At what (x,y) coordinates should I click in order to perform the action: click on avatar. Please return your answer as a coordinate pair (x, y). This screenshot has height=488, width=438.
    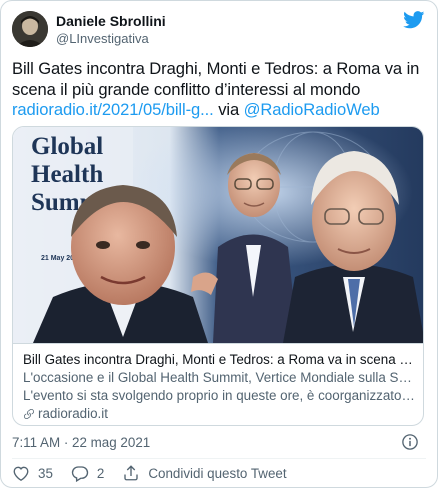
    Looking at the image, I should click on (30, 29).